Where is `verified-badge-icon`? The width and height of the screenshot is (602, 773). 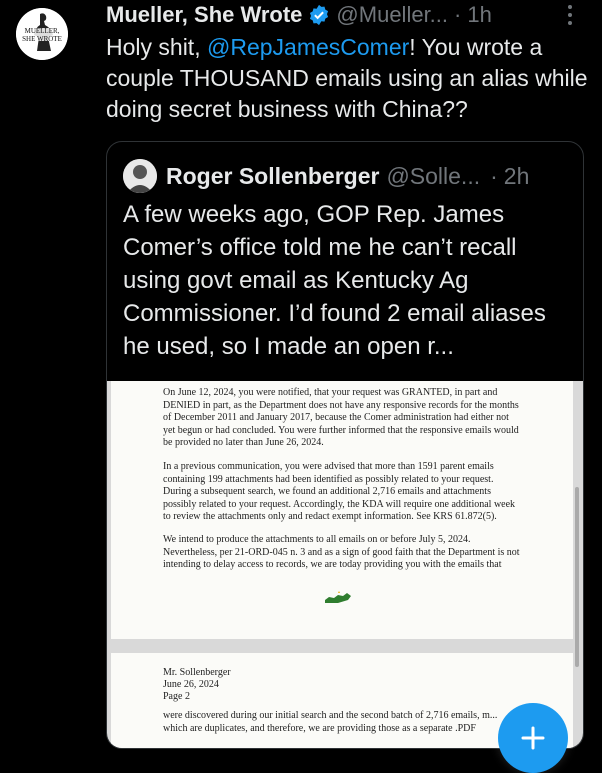 verified-badge-icon is located at coordinates (319, 15).